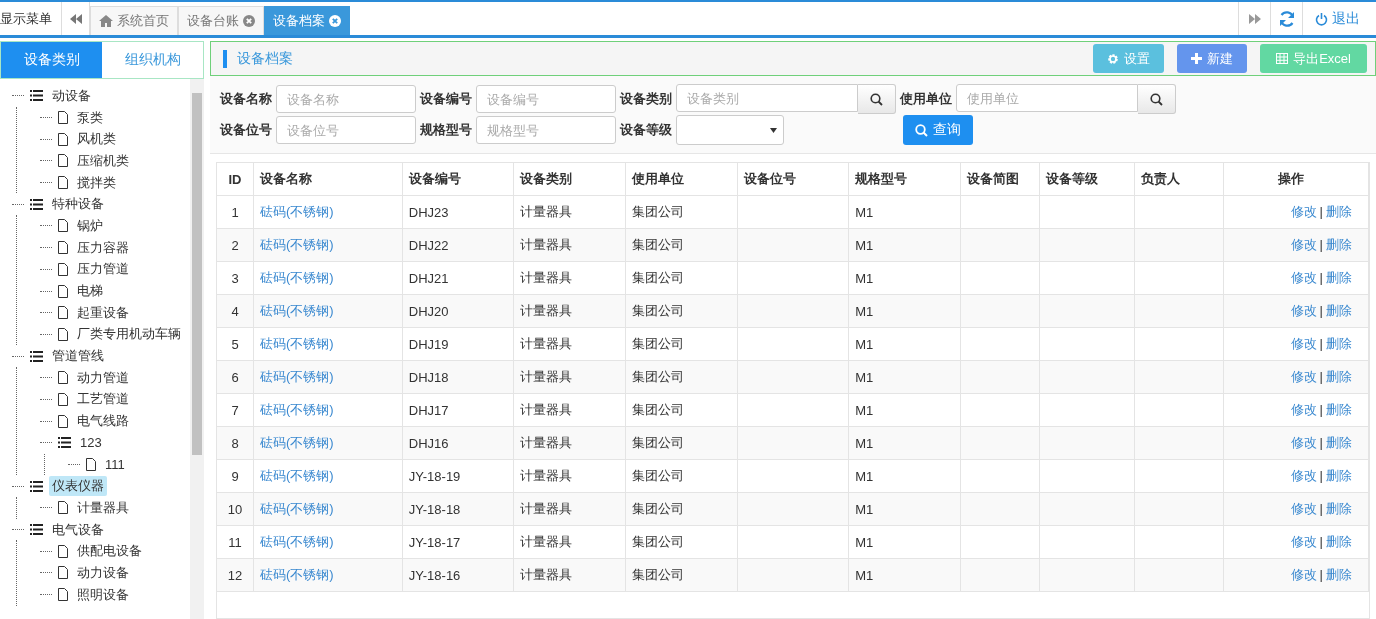  What do you see at coordinates (938, 130) in the screenshot?
I see `search-button: 查询` at bounding box center [938, 130].